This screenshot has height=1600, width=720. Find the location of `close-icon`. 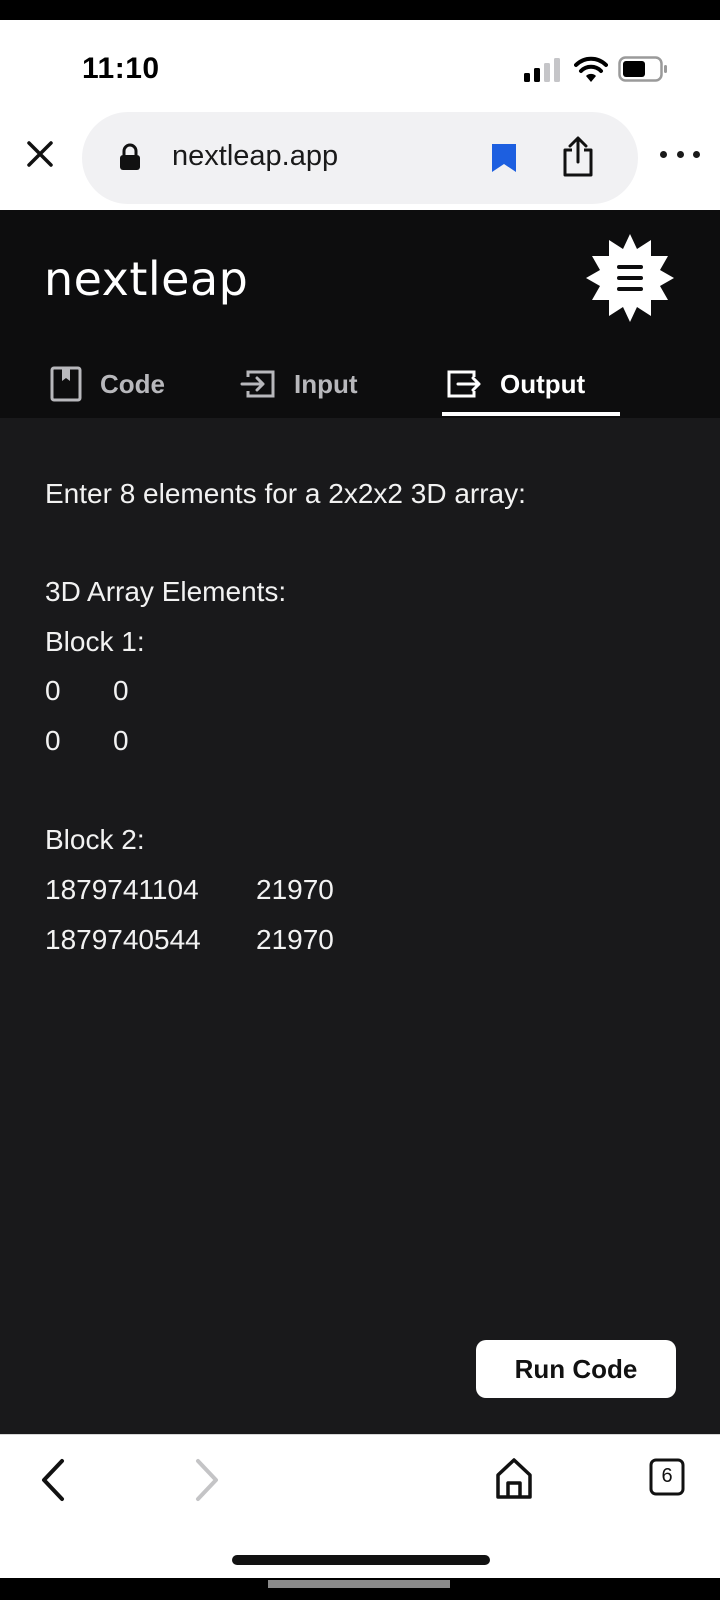

close-icon is located at coordinates (40, 154).